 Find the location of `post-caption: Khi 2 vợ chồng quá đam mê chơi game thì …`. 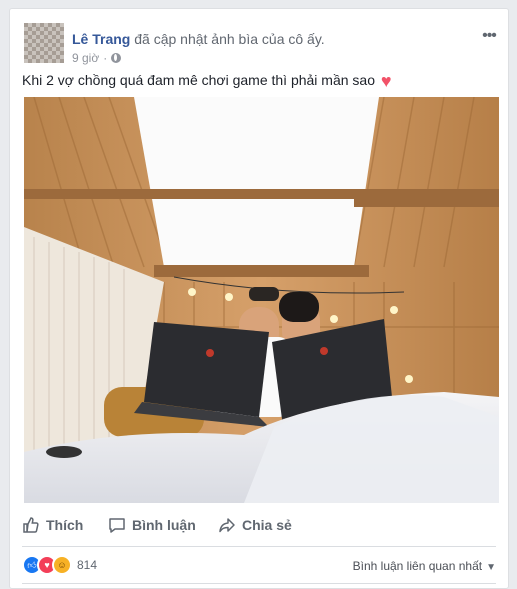

post-caption: Khi 2 vợ chồng quá đam mê chơi game thì … is located at coordinates (207, 81).